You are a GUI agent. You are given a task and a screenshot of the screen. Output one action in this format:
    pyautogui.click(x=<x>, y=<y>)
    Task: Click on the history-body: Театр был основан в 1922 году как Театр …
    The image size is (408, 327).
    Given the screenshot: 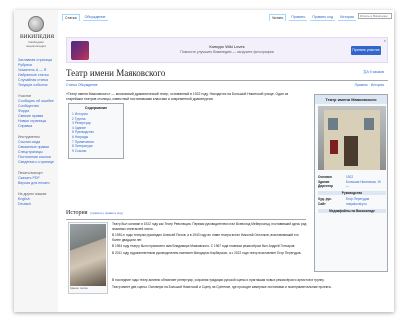 What is the action you would take?
    pyautogui.click(x=210, y=240)
    